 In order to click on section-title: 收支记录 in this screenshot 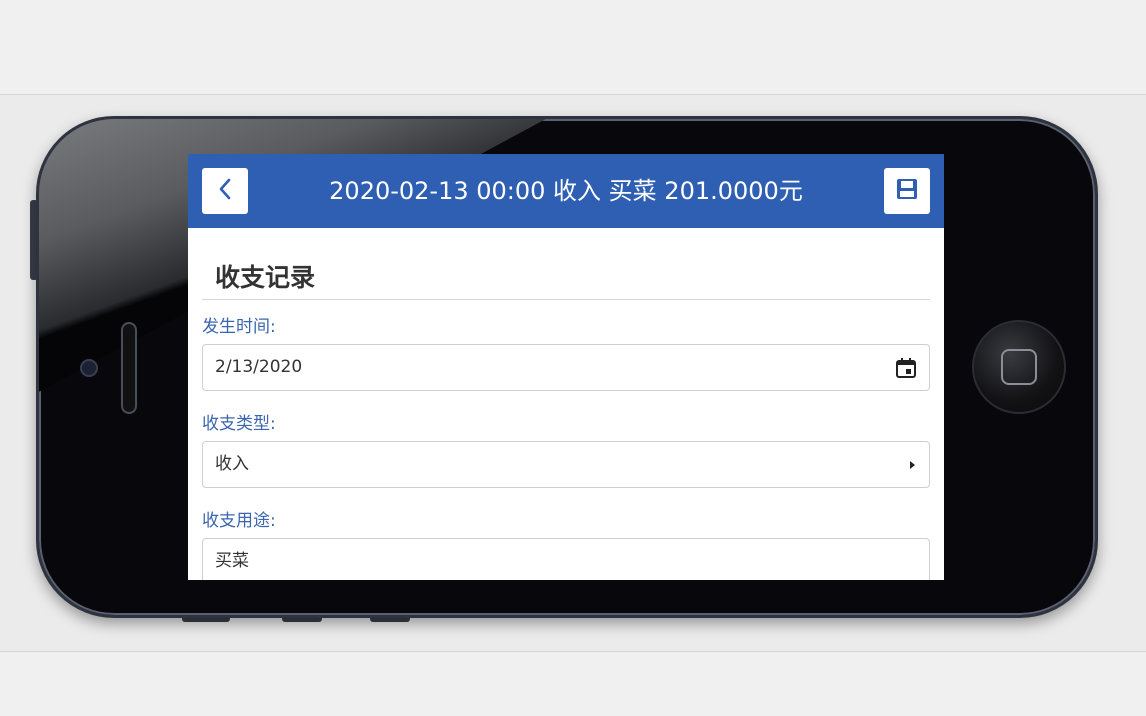, I will do `click(265, 277)`.